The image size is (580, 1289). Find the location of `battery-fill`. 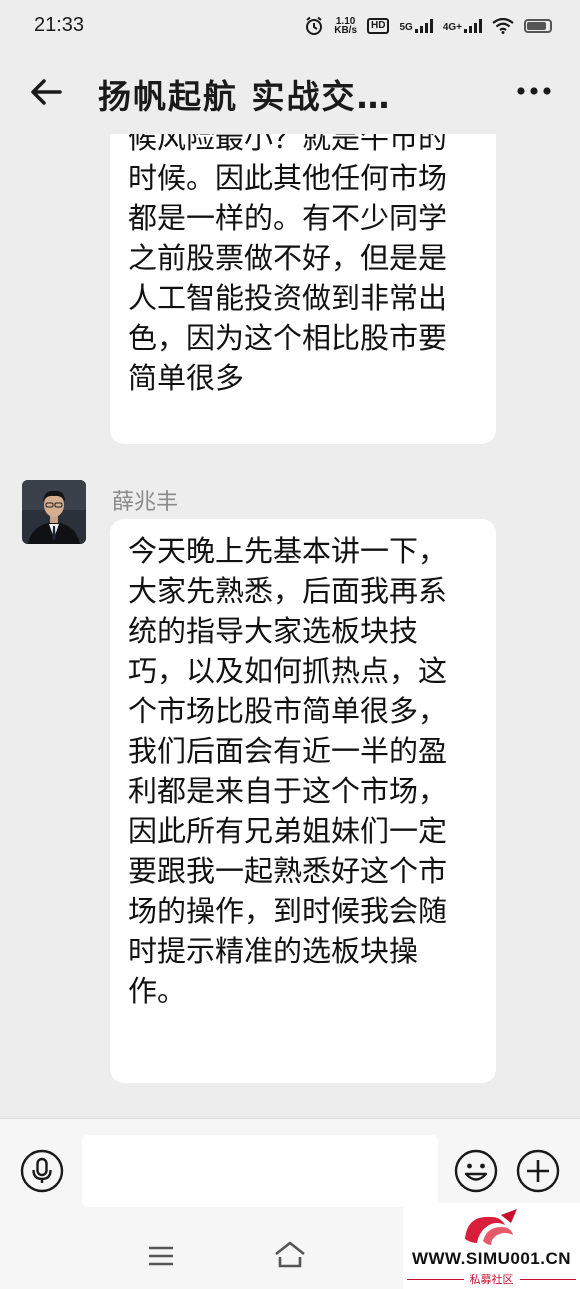

battery-fill is located at coordinates (536, 26).